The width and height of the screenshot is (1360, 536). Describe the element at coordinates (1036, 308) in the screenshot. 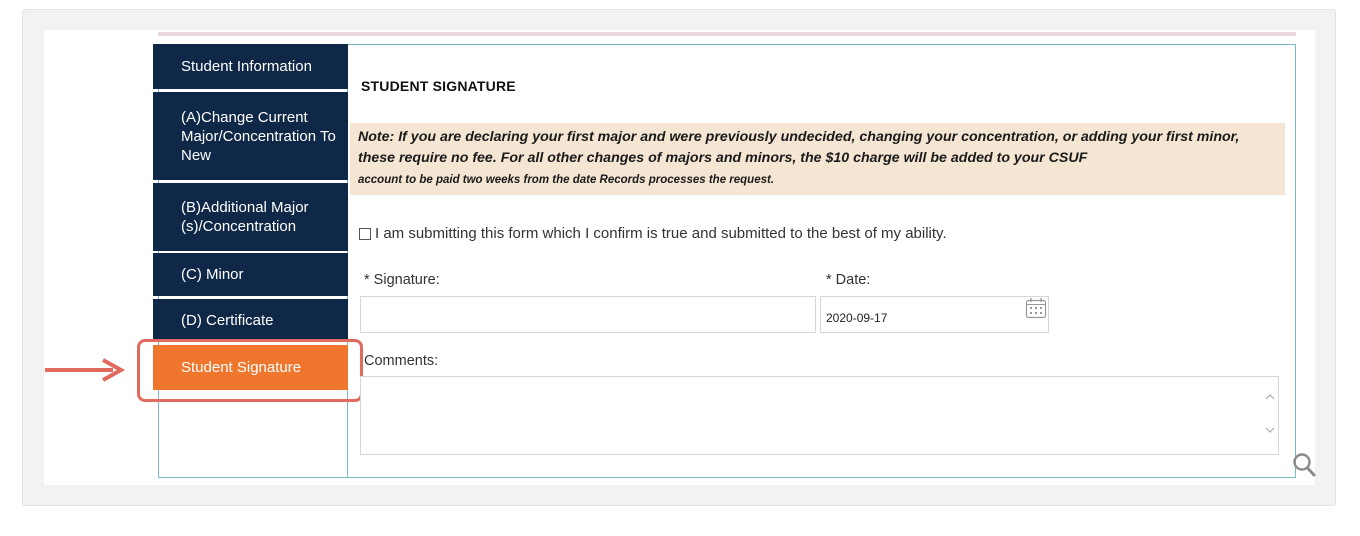

I see `calendar-icon` at that location.